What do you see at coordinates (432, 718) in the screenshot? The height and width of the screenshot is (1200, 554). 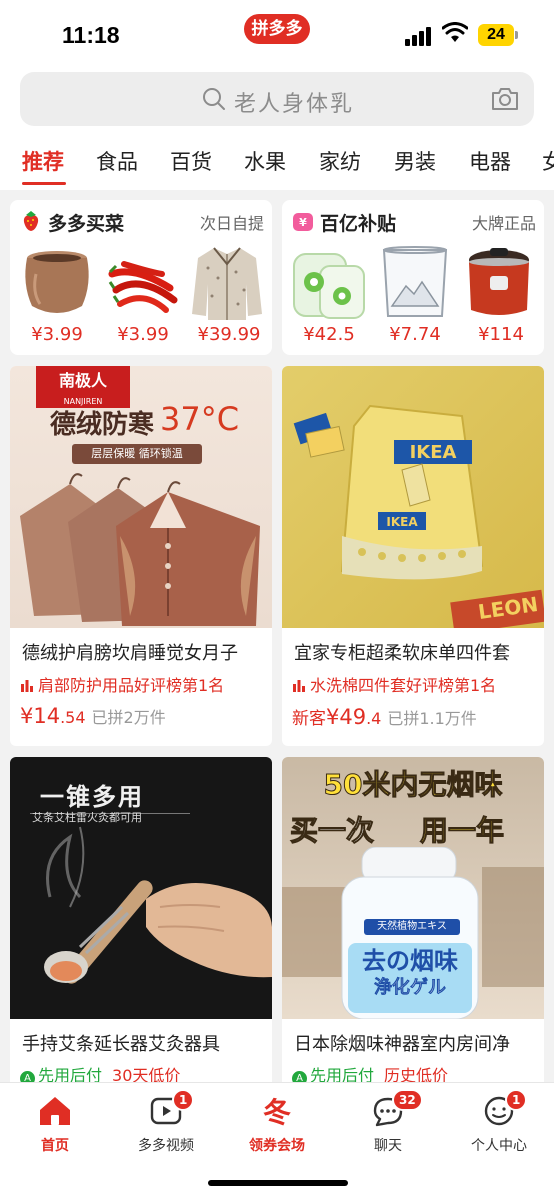 I see `sold-count: 已拼1.1万件` at bounding box center [432, 718].